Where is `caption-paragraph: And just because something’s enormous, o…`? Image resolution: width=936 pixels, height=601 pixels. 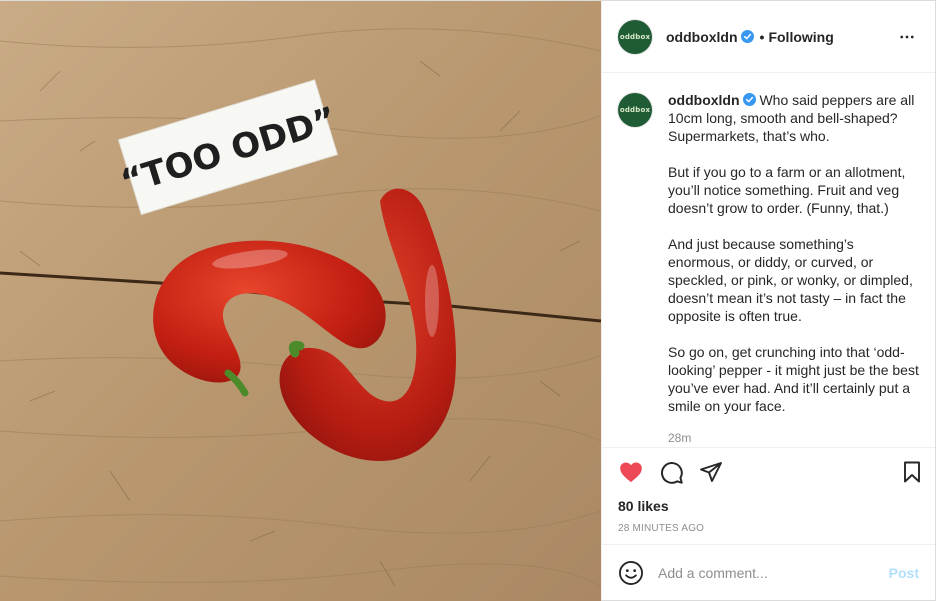
caption-paragraph: And just because something’s enormous, o… is located at coordinates (790, 280).